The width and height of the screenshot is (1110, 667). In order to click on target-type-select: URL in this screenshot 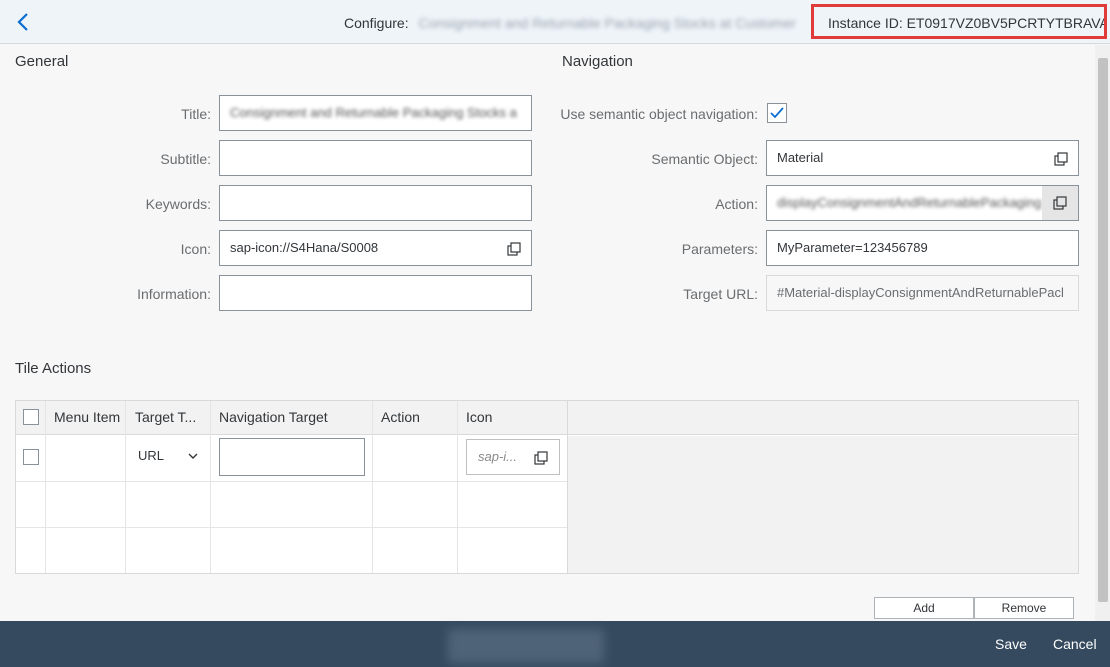, I will do `click(173, 457)`.